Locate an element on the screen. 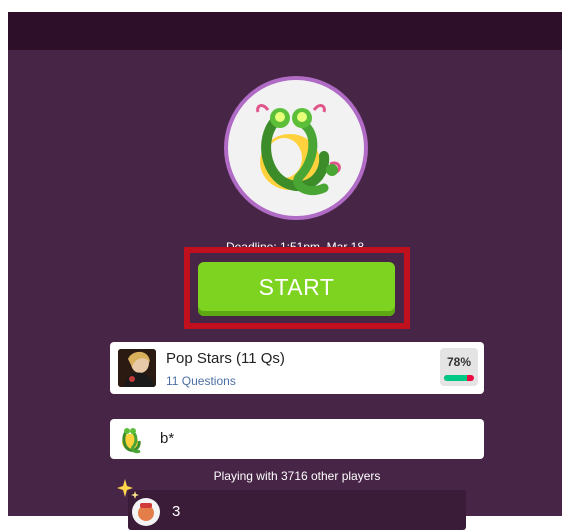 The image size is (562, 530). accuracy-bar-fill is located at coordinates (456, 378).